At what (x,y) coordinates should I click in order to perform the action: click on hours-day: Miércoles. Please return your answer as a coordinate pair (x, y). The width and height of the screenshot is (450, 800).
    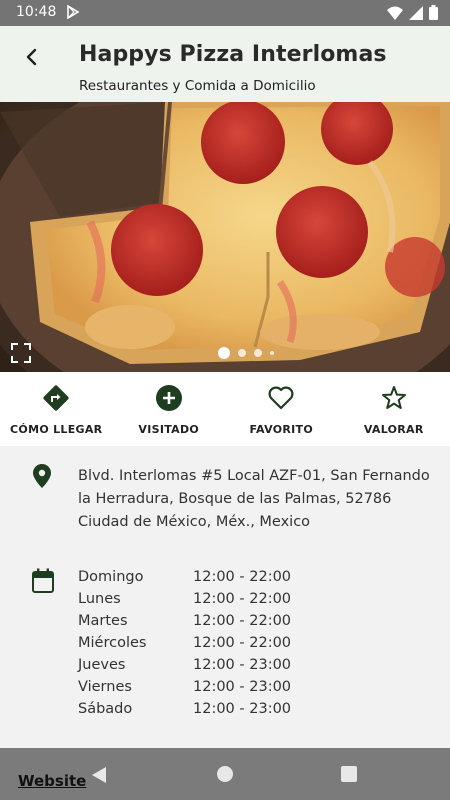
    Looking at the image, I should click on (112, 643).